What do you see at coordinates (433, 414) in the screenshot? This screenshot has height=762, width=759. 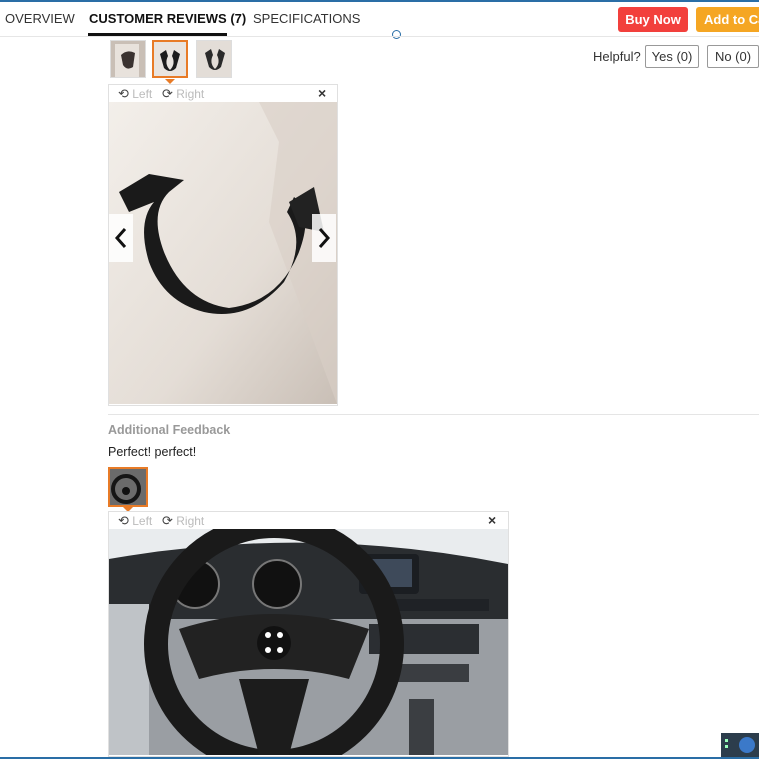 I see `section-divider` at bounding box center [433, 414].